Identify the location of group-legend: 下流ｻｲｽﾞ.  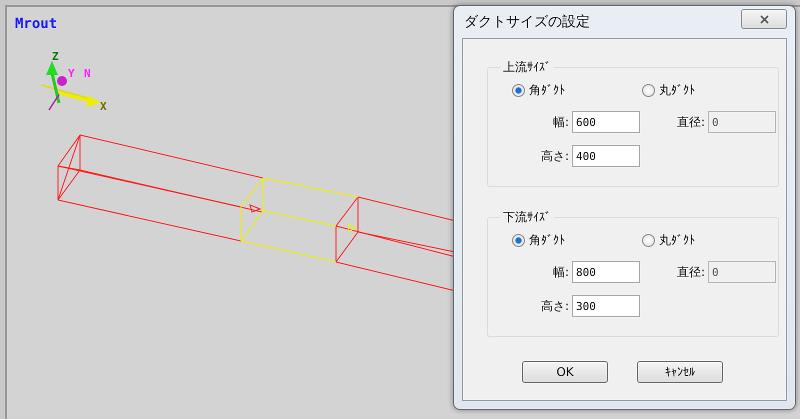
(527, 217).